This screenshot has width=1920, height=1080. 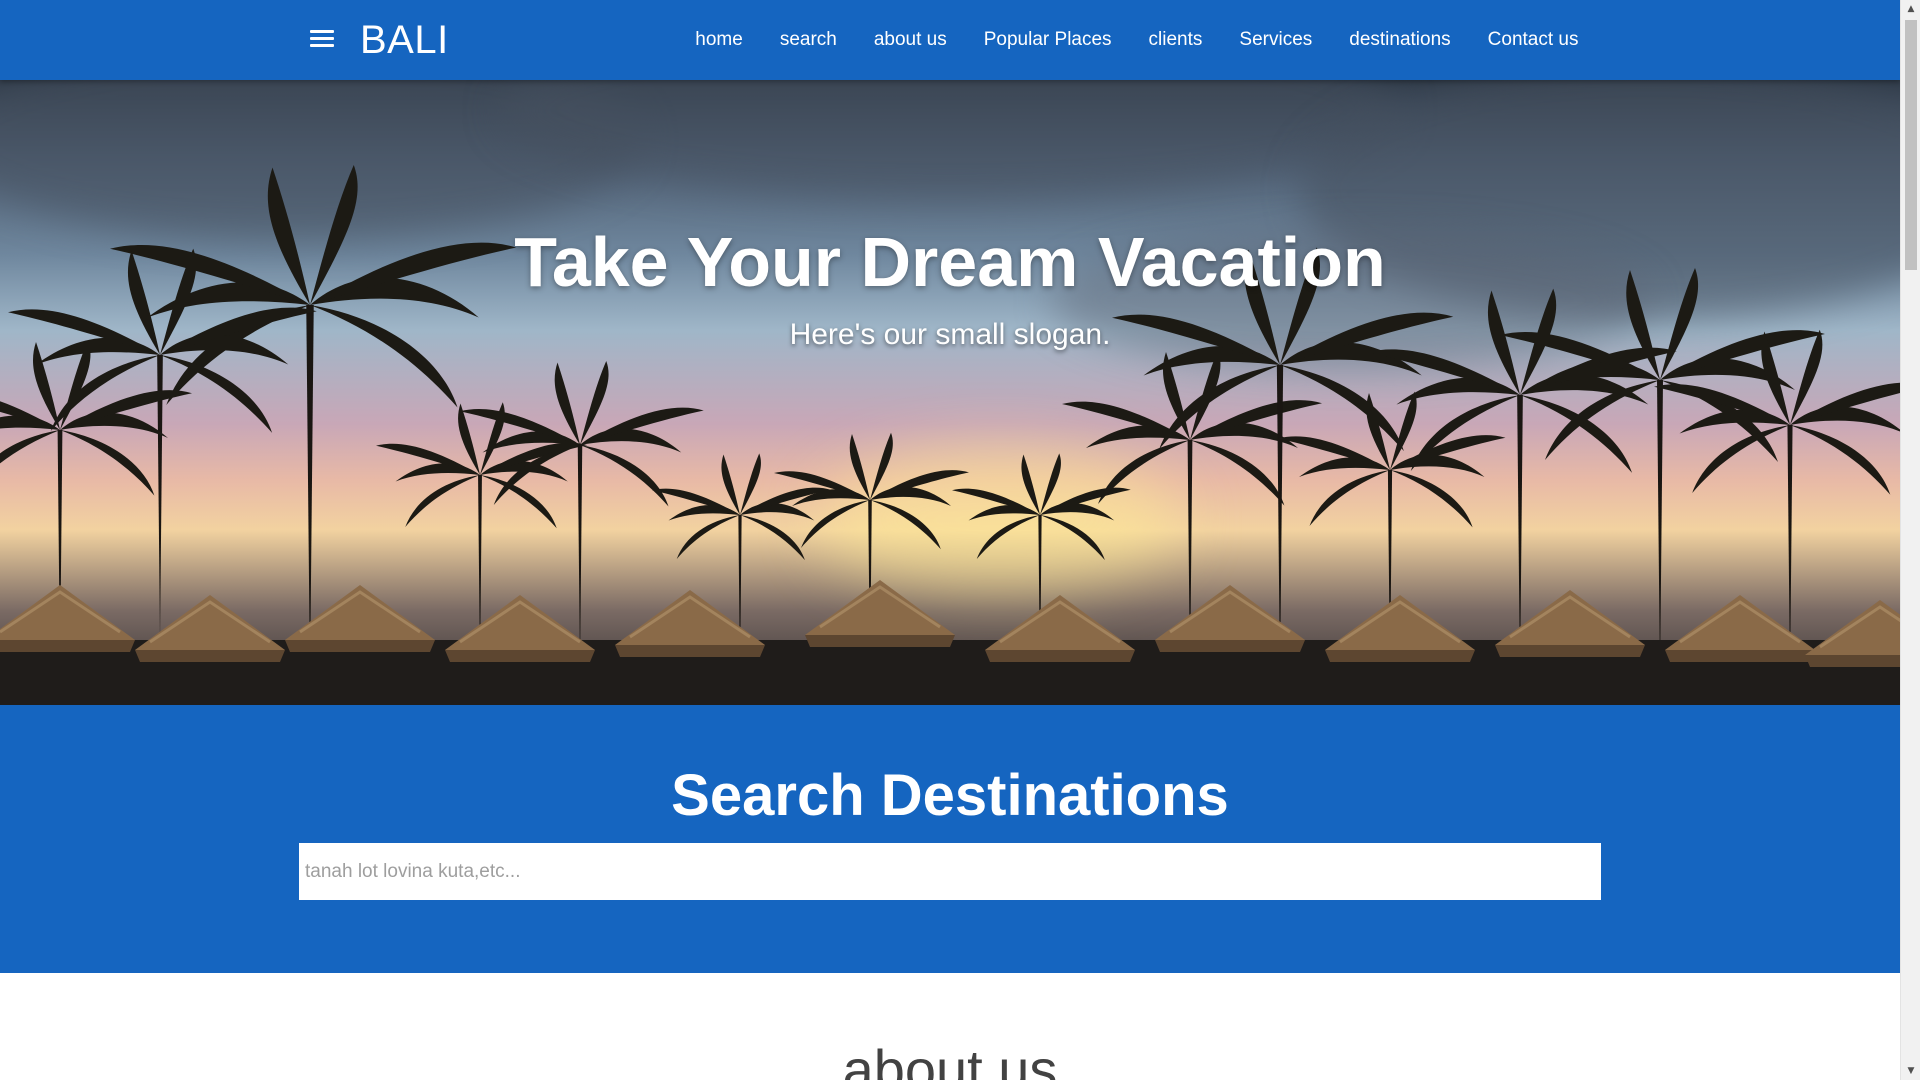 What do you see at coordinates (1910, 1071) in the screenshot?
I see `scroll-down-arrow-icon: ▼` at bounding box center [1910, 1071].